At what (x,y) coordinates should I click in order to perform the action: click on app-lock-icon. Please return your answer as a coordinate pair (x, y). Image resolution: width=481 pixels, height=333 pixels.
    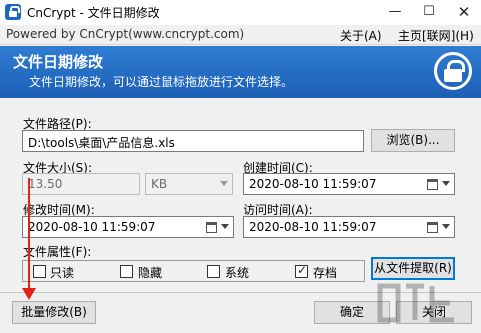
    Looking at the image, I should click on (13, 12).